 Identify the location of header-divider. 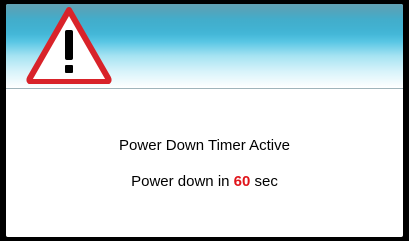
(204, 88).